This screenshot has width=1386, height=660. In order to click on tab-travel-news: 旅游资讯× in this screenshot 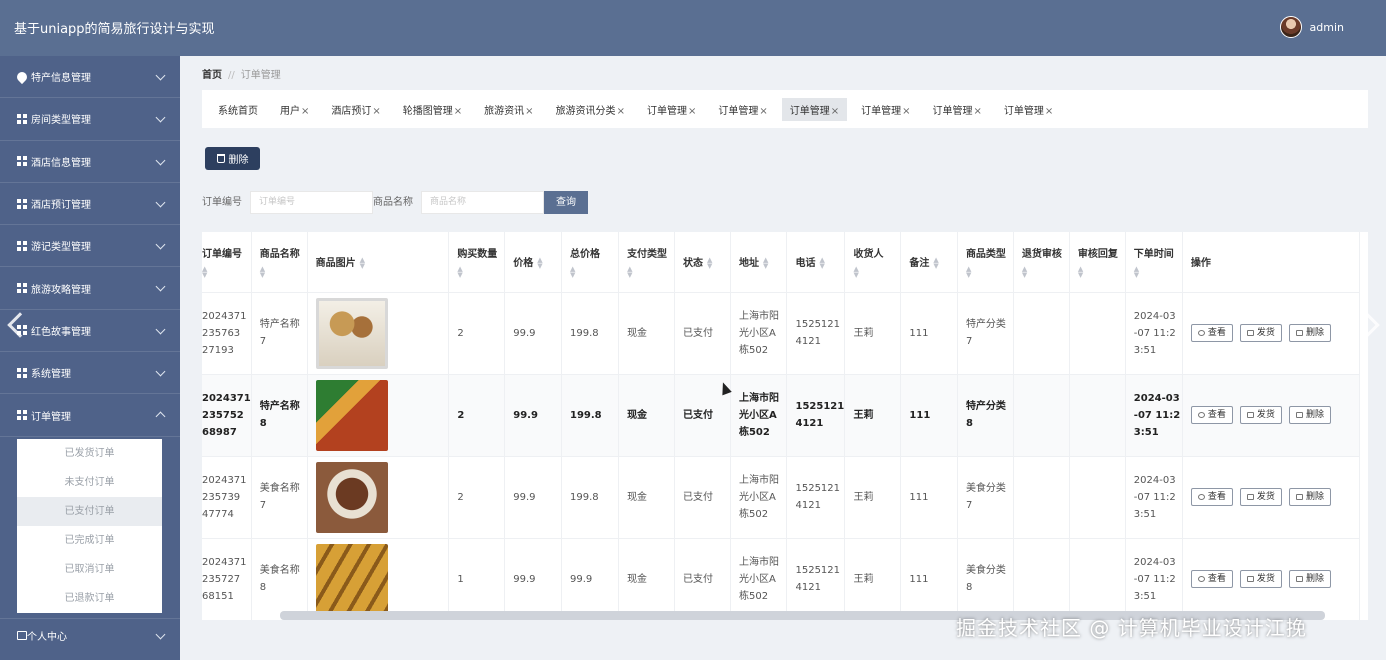, I will do `click(508, 109)`.